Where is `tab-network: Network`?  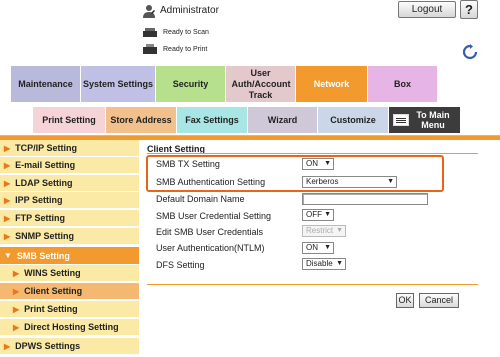
tab-network: Network is located at coordinates (332, 84).